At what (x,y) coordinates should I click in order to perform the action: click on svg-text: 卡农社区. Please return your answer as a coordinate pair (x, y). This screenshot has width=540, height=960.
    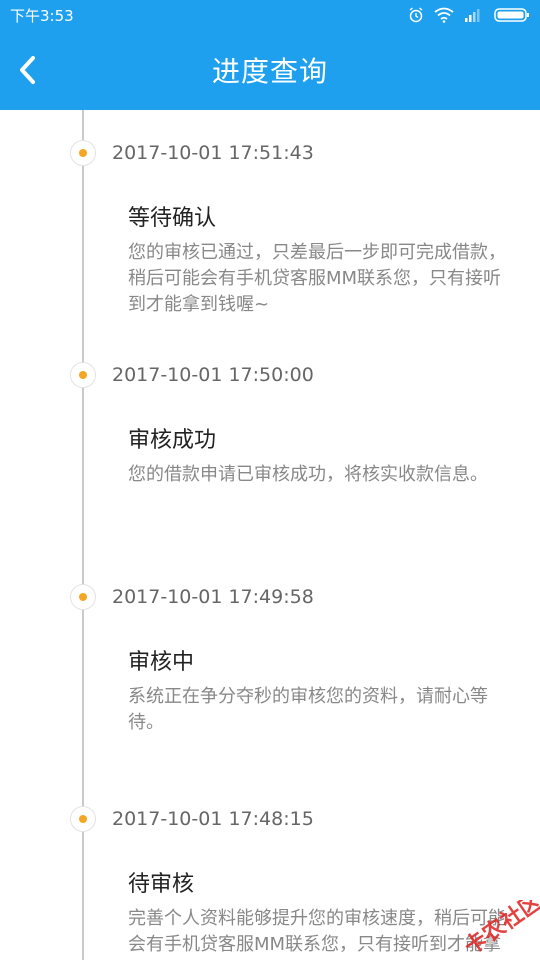
    Looking at the image, I should click on (500, 929).